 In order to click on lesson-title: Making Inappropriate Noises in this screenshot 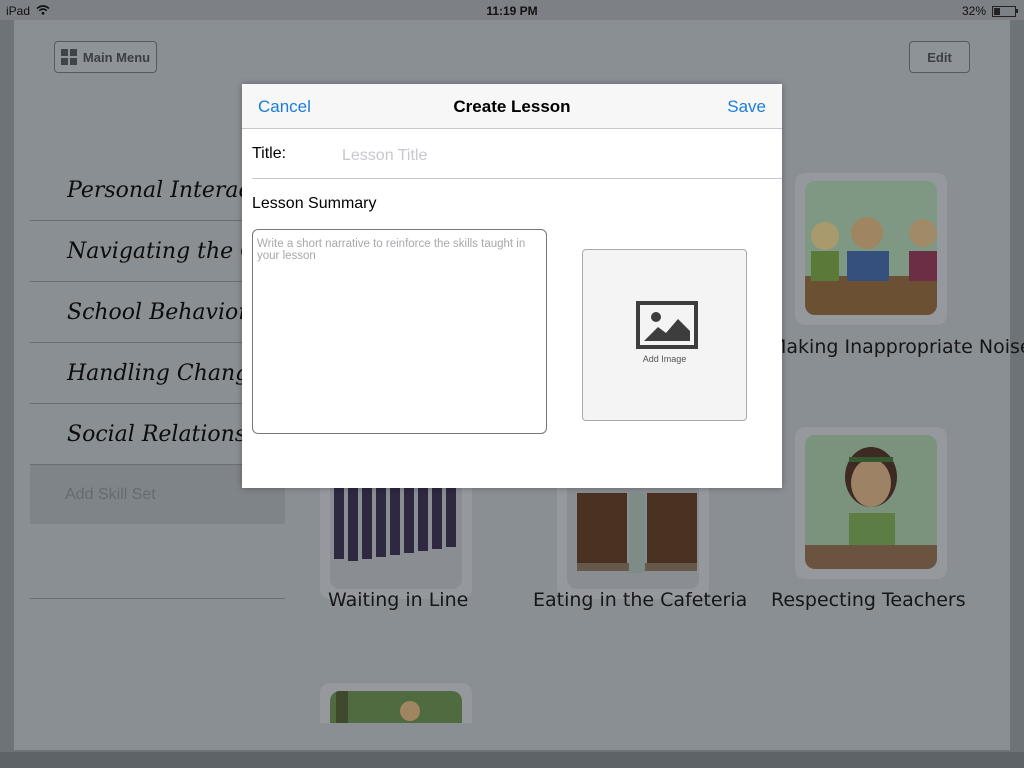, I will do `click(897, 347)`.